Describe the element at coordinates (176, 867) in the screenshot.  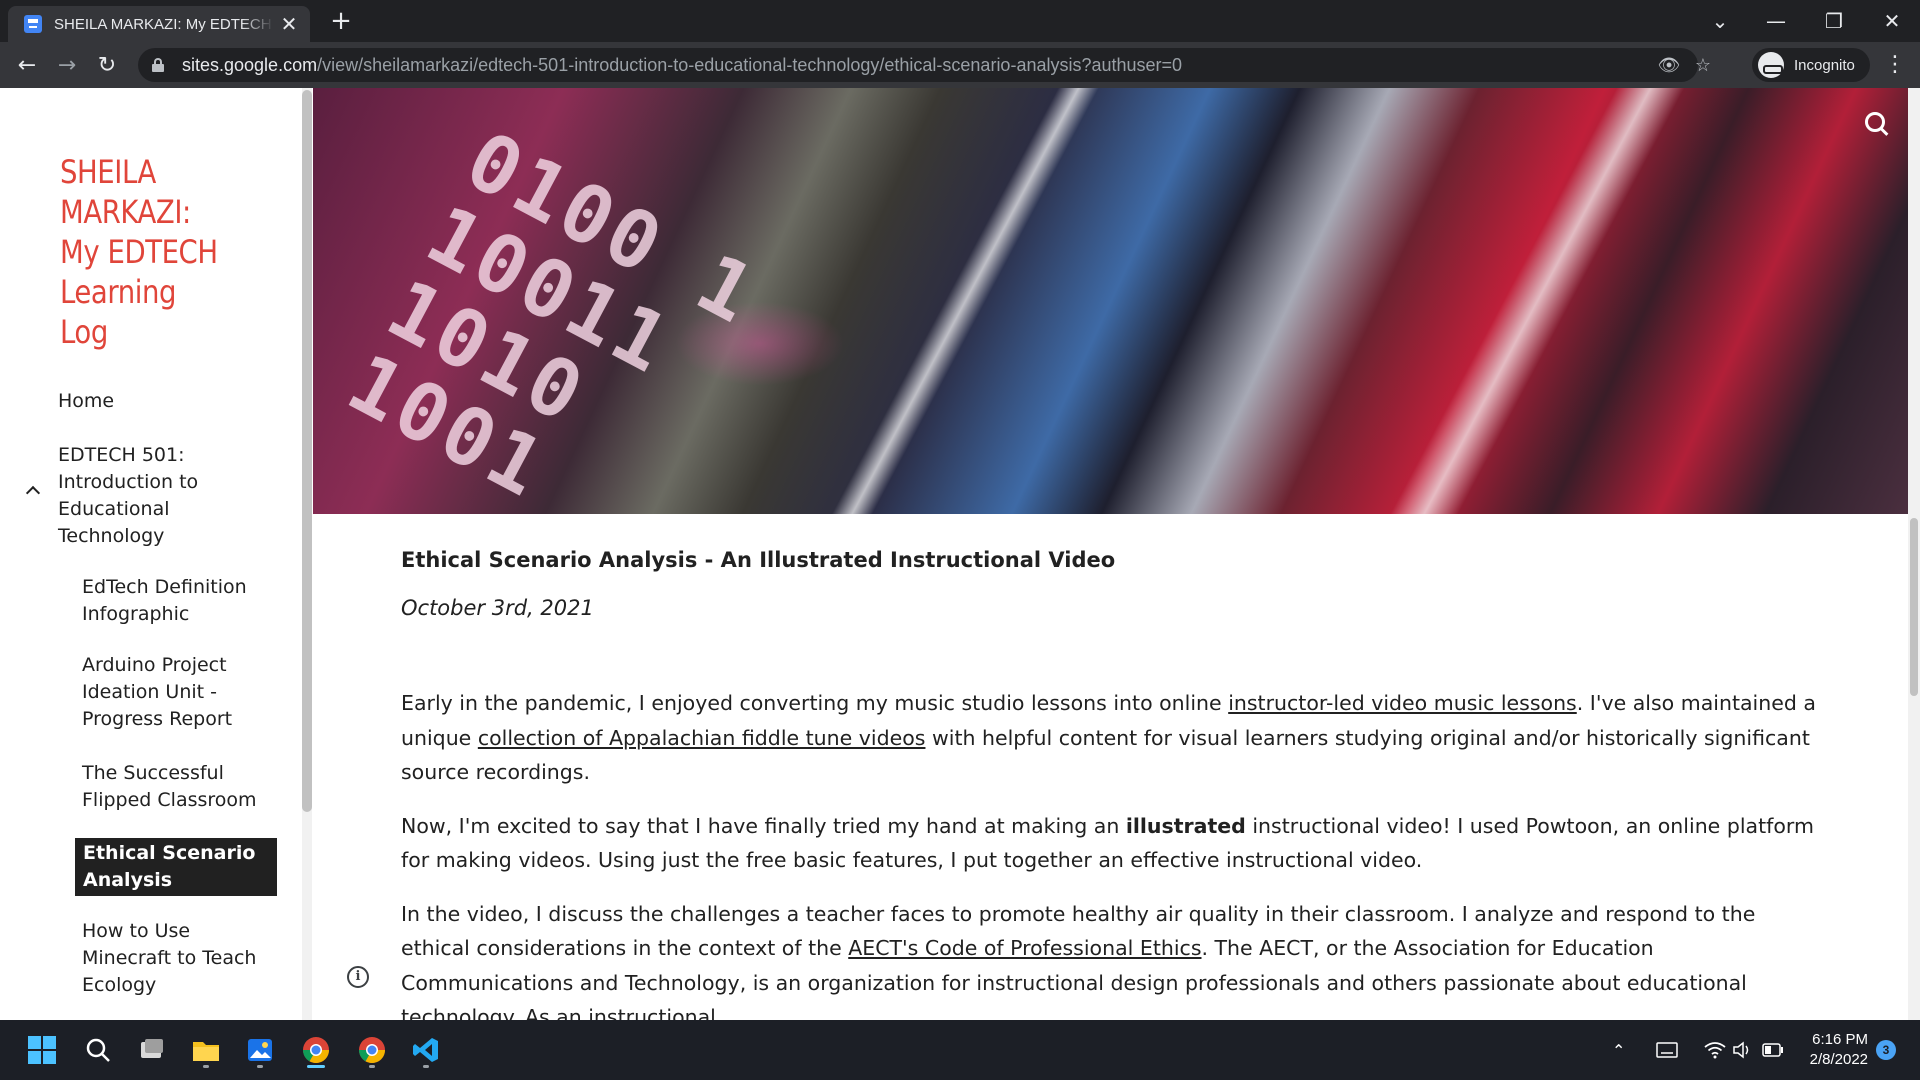
I see `sidebar-item-ethical-scenario-active: Ethical Scenario Analysis` at that location.